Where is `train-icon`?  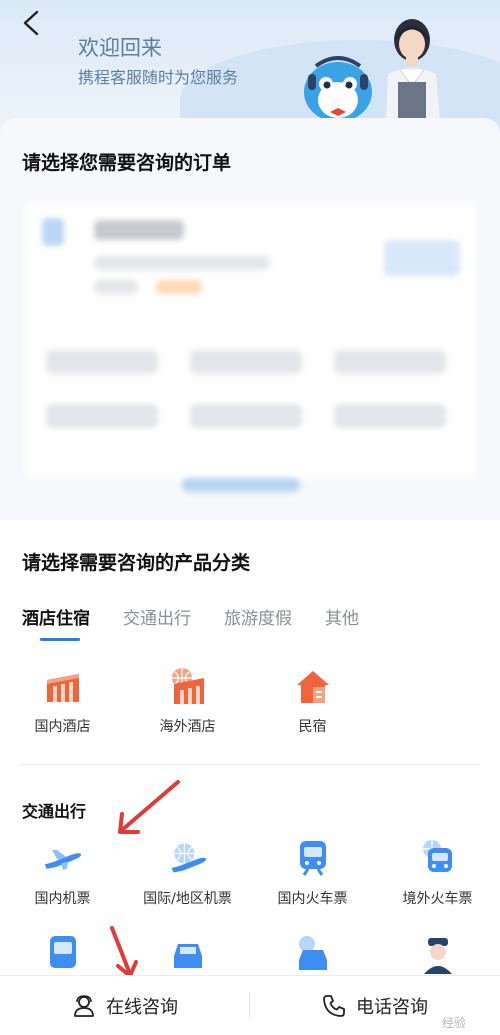 train-icon is located at coordinates (312, 858).